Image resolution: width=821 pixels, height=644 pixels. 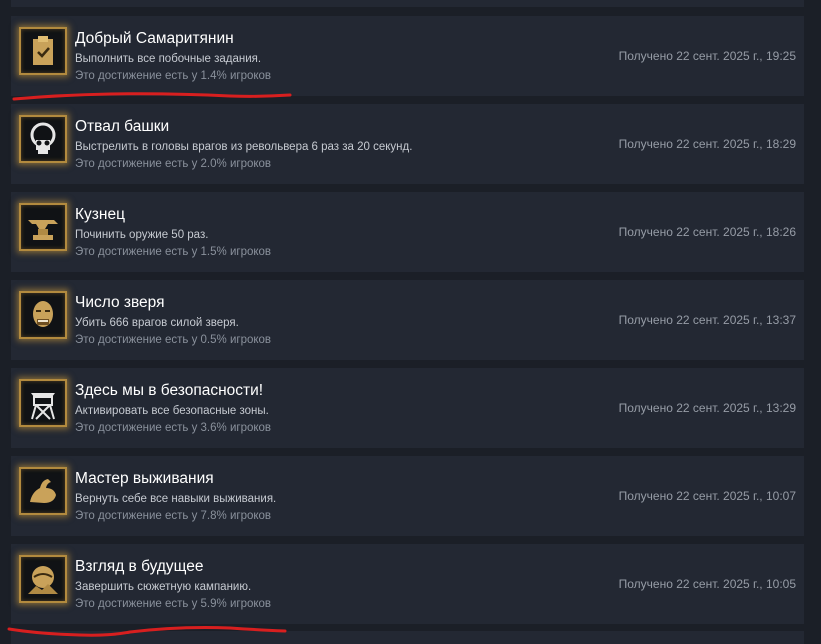 I want to click on achievement-unlock-date: Получено 22 сент. 2025 г., 18:26, so click(x=707, y=232).